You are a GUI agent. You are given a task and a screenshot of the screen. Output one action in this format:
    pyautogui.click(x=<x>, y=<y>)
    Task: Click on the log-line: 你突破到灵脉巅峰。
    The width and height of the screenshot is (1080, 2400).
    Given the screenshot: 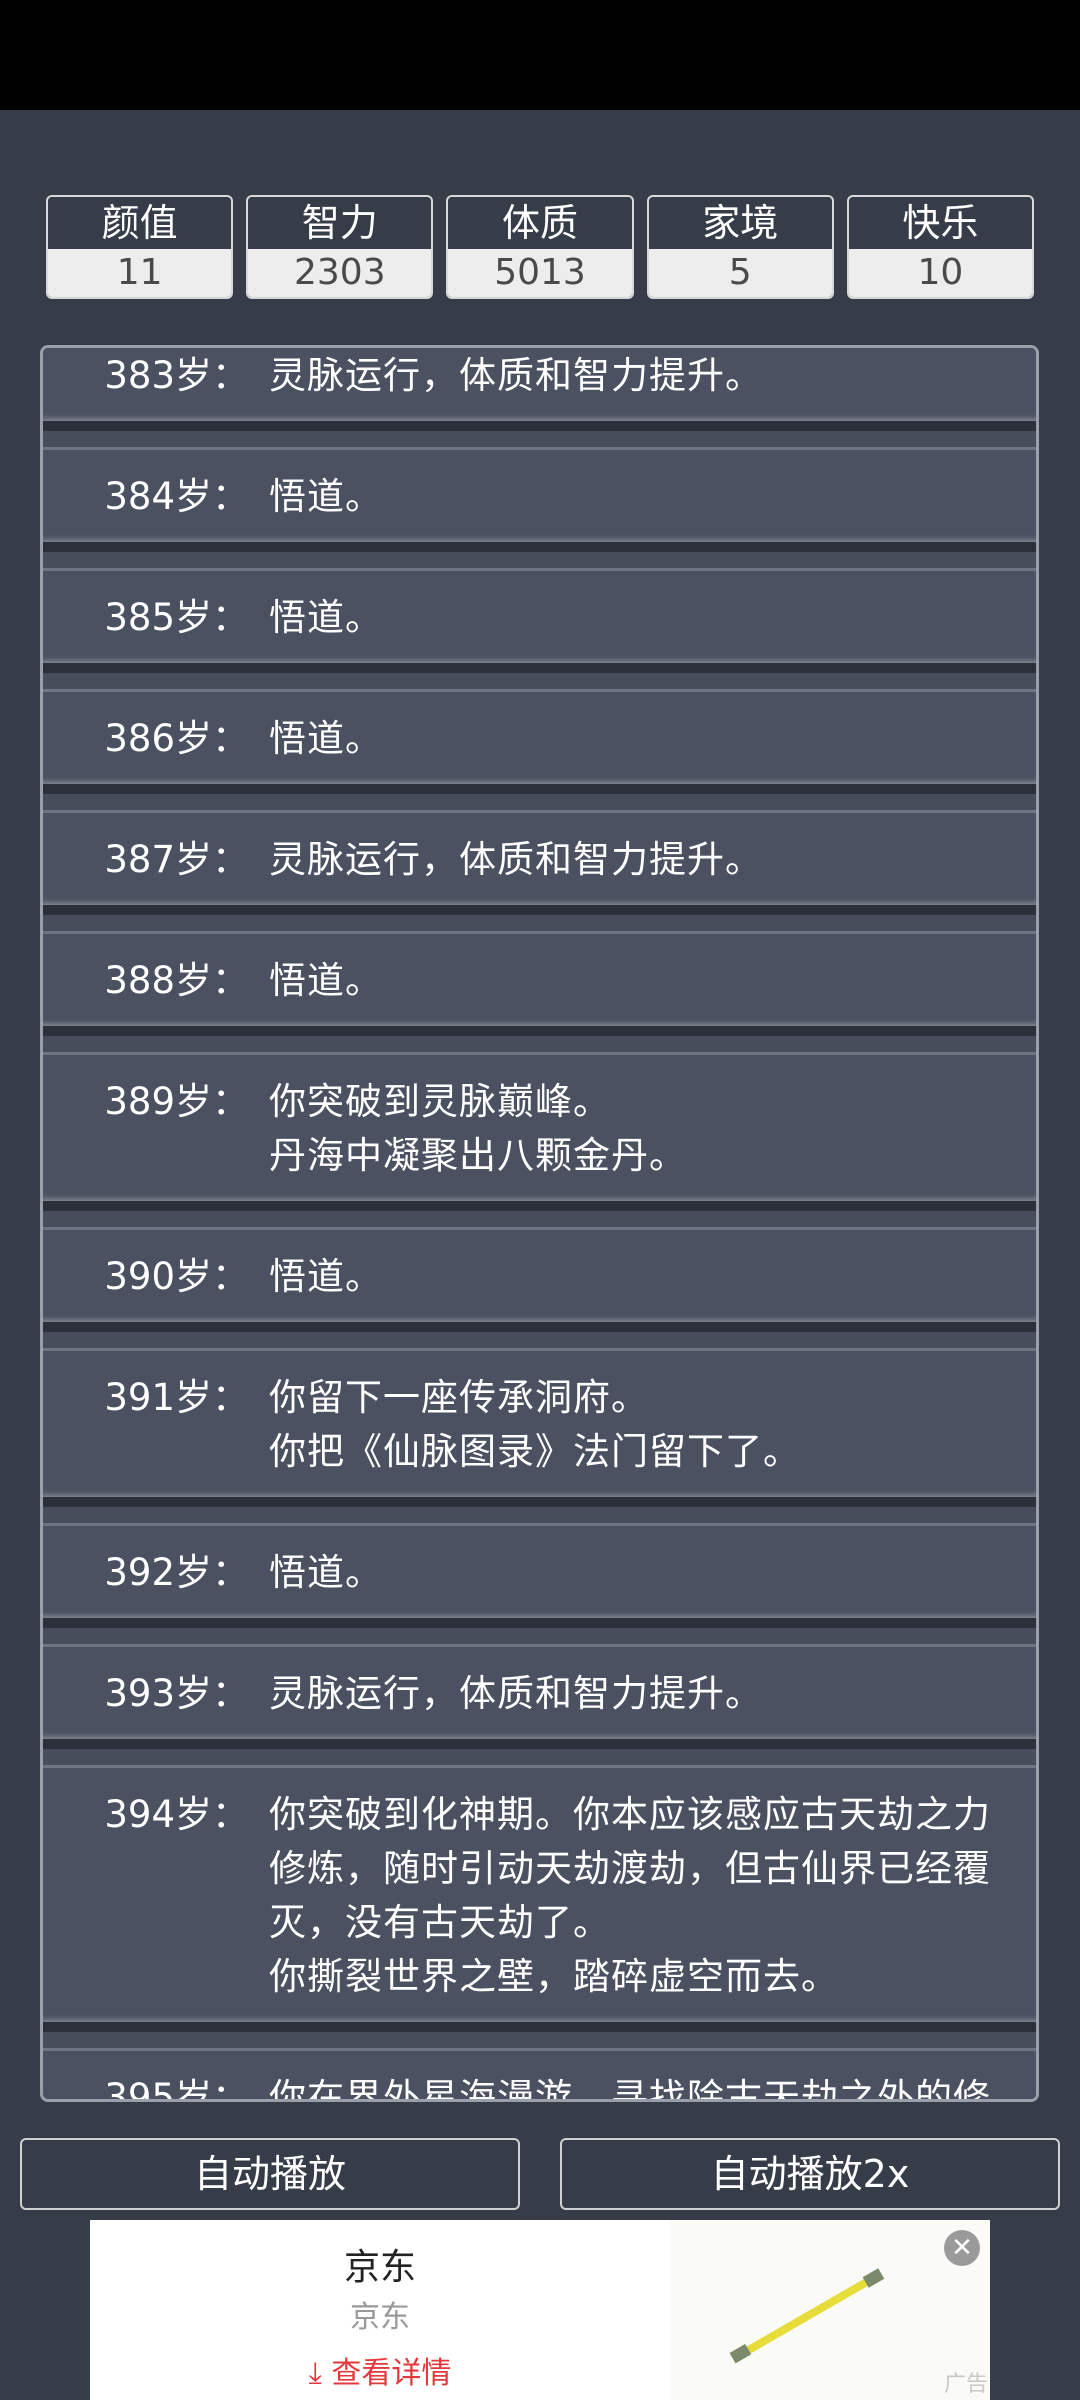 What is the action you would take?
    pyautogui.click(x=440, y=1101)
    